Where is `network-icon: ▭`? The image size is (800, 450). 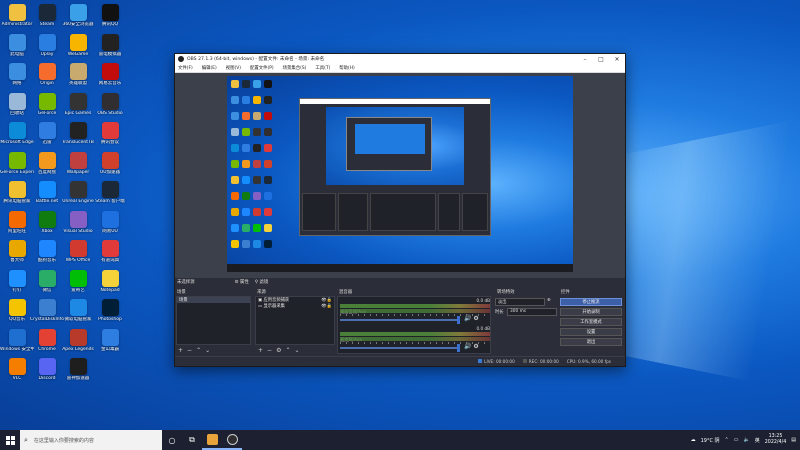
network-icon: ▭ is located at coordinates (736, 440).